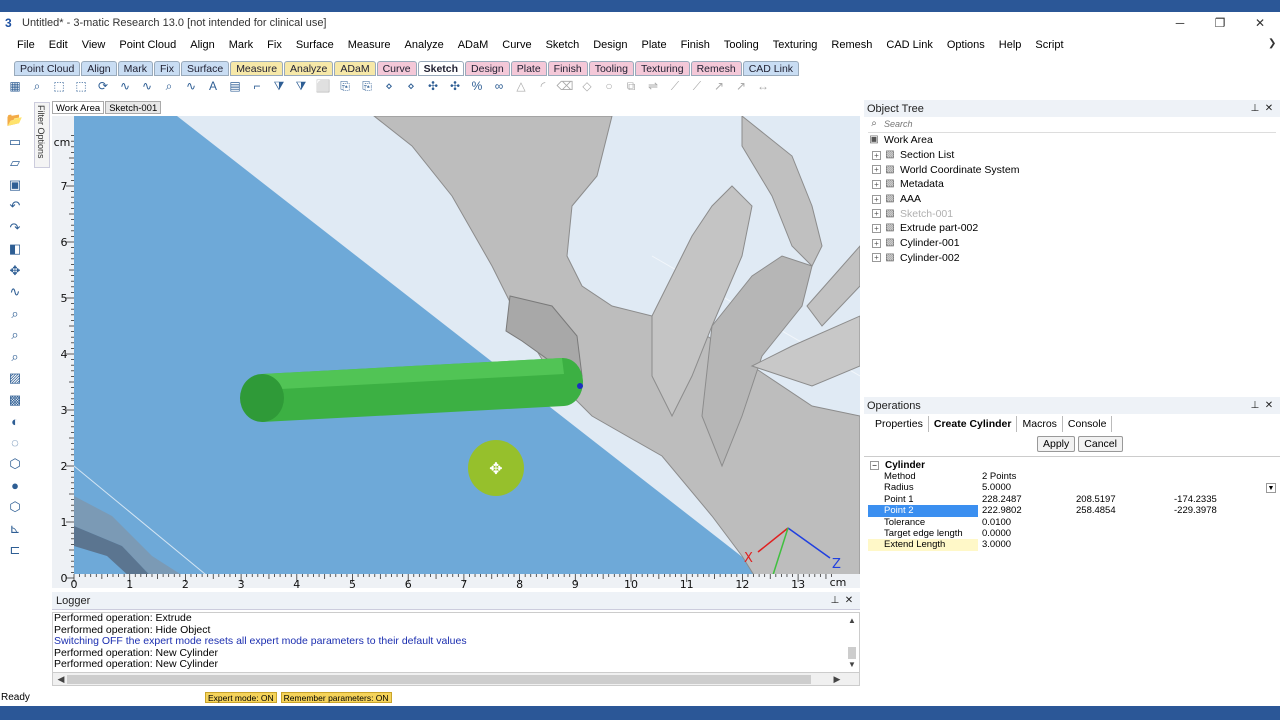 The width and height of the screenshot is (1280, 720). What do you see at coordinates (1056, 444) in the screenshot?
I see `apply-button: Apply` at bounding box center [1056, 444].